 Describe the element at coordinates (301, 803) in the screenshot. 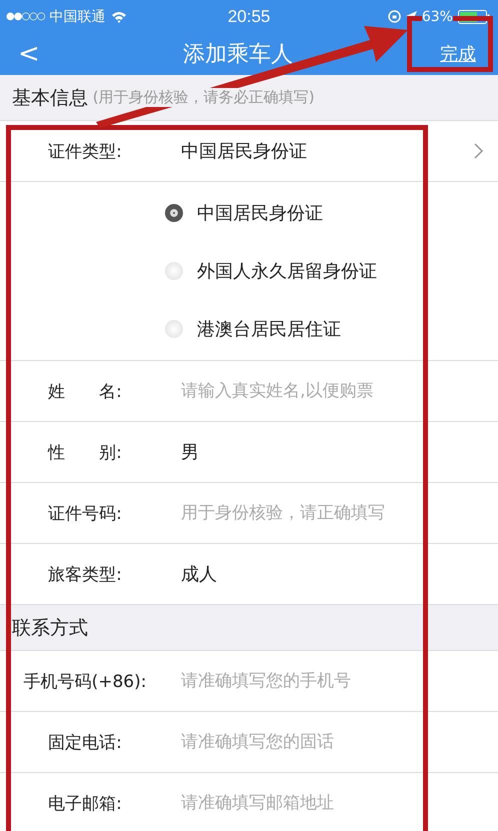

I see `input-field: 请准确填写邮箱地址` at that location.